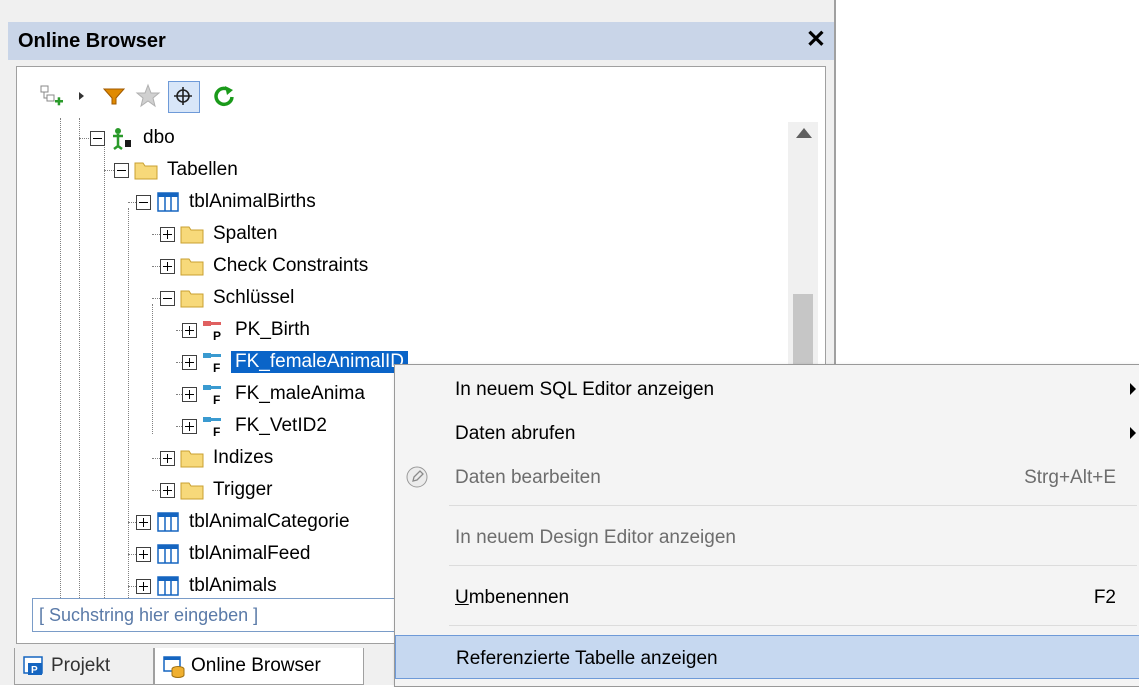  What do you see at coordinates (245, 233) in the screenshot?
I see `tree-label: Spalten` at bounding box center [245, 233].